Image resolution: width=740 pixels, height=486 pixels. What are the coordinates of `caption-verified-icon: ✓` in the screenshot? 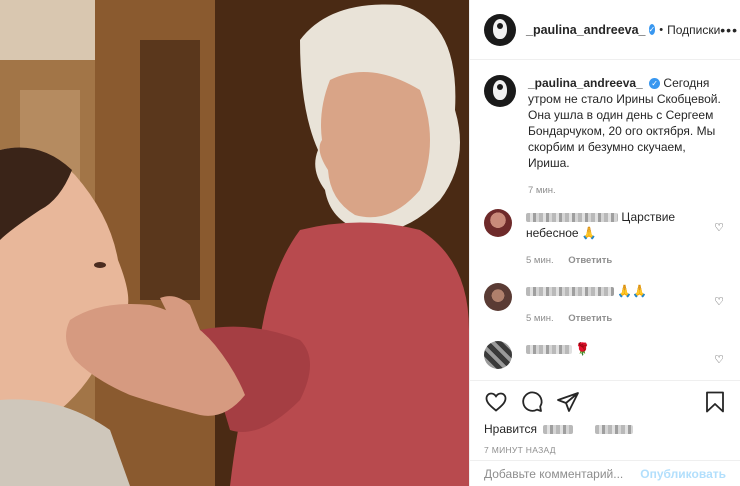 It's located at (655, 84).